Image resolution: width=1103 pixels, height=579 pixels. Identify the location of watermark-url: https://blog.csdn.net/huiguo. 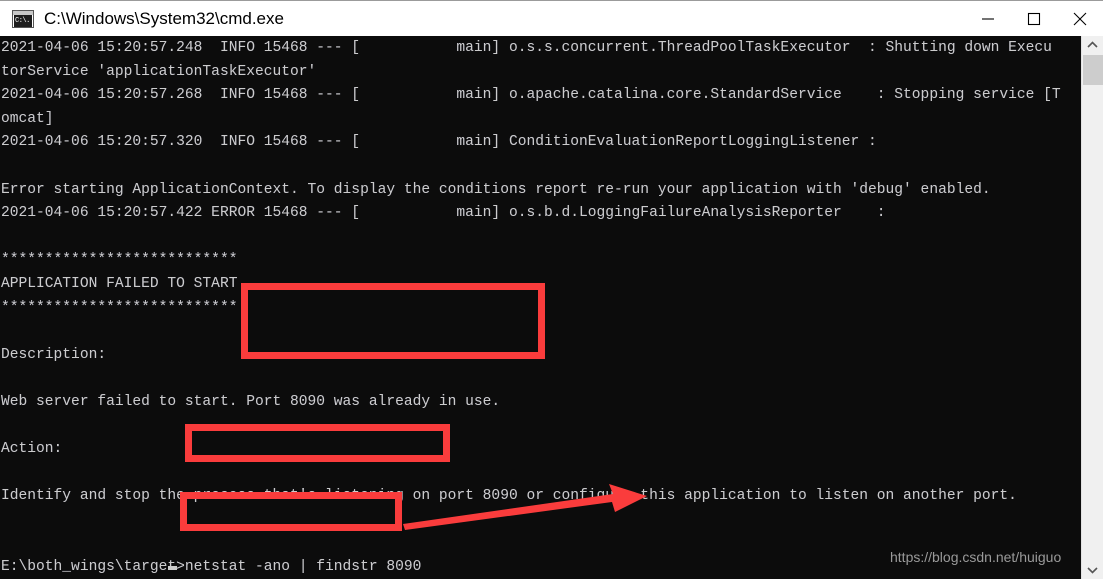
(976, 557).